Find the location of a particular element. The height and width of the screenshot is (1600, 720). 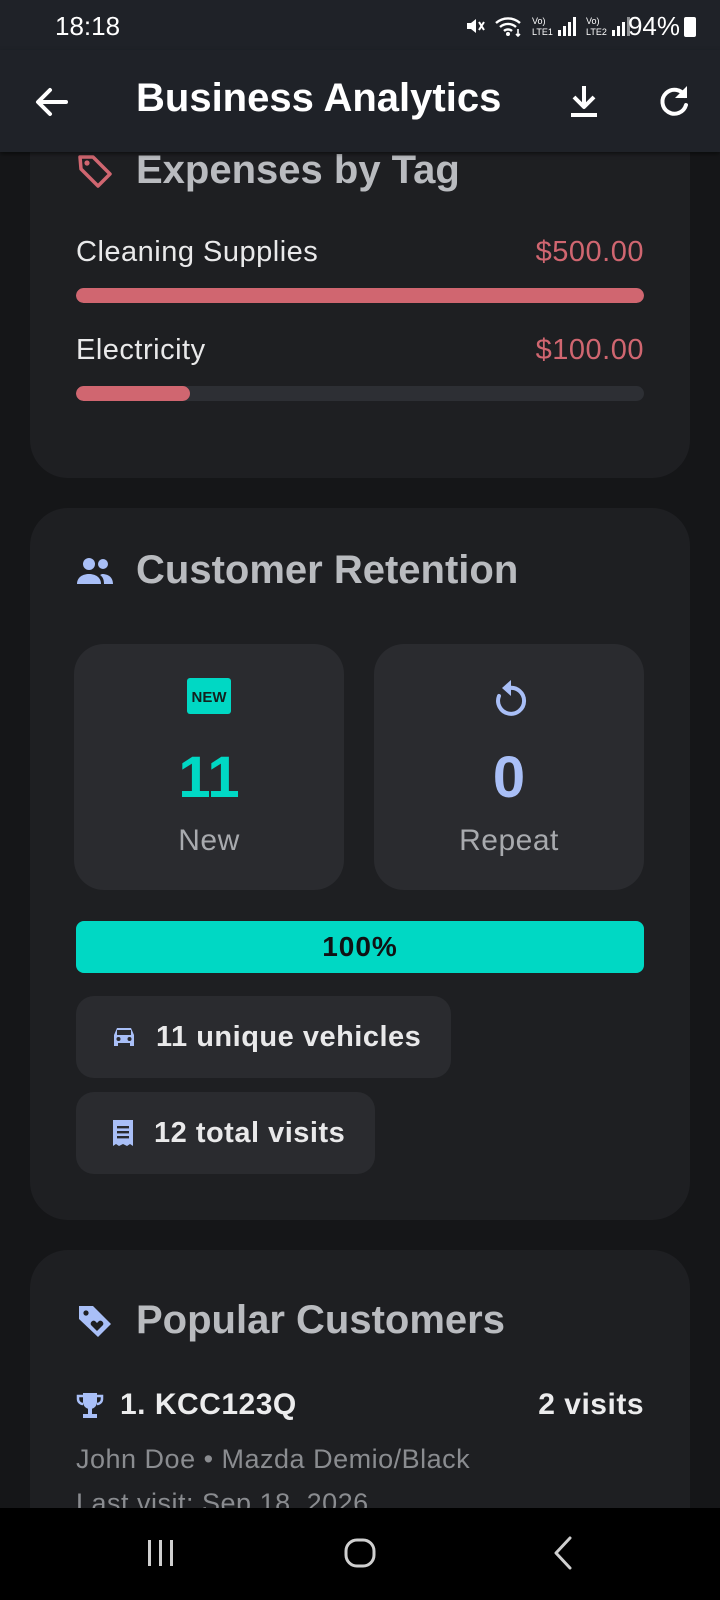

battery-percent: 94% is located at coordinates (653, 26).